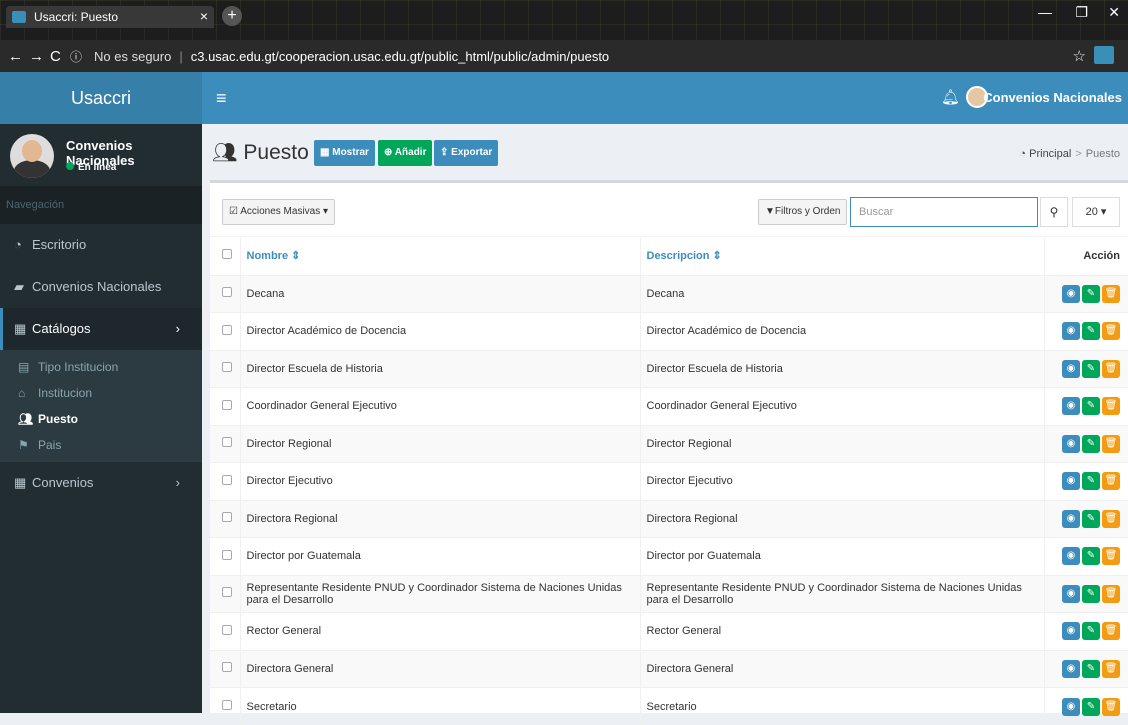 The image size is (1128, 725). Describe the element at coordinates (1050, 154) in the screenshot. I see `breadcrumb-home: Principal` at that location.